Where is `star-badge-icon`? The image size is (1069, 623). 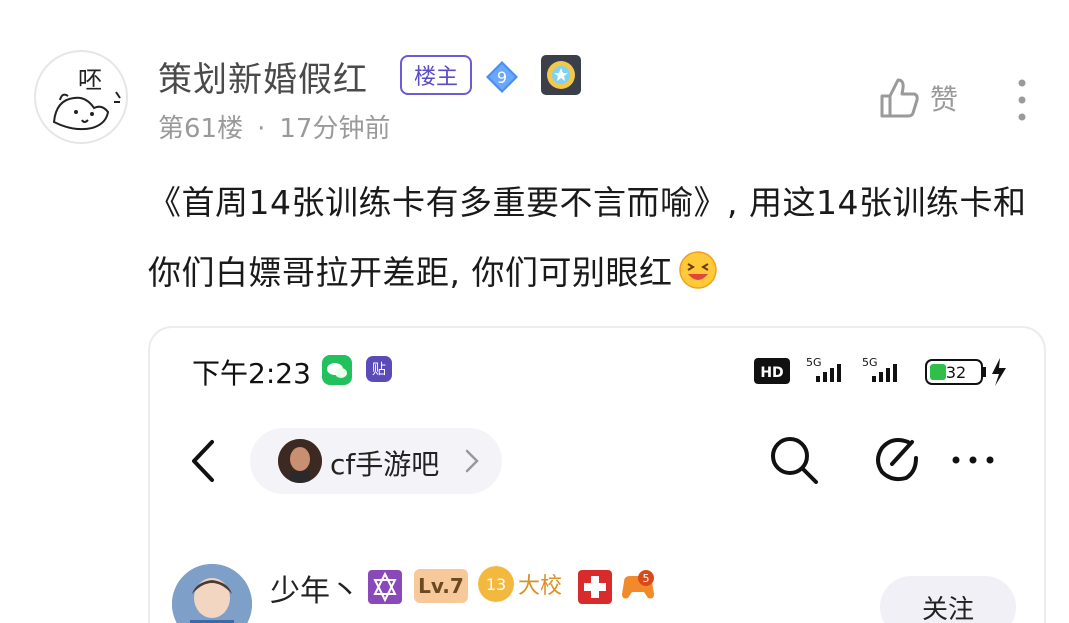
star-badge-icon is located at coordinates (385, 587).